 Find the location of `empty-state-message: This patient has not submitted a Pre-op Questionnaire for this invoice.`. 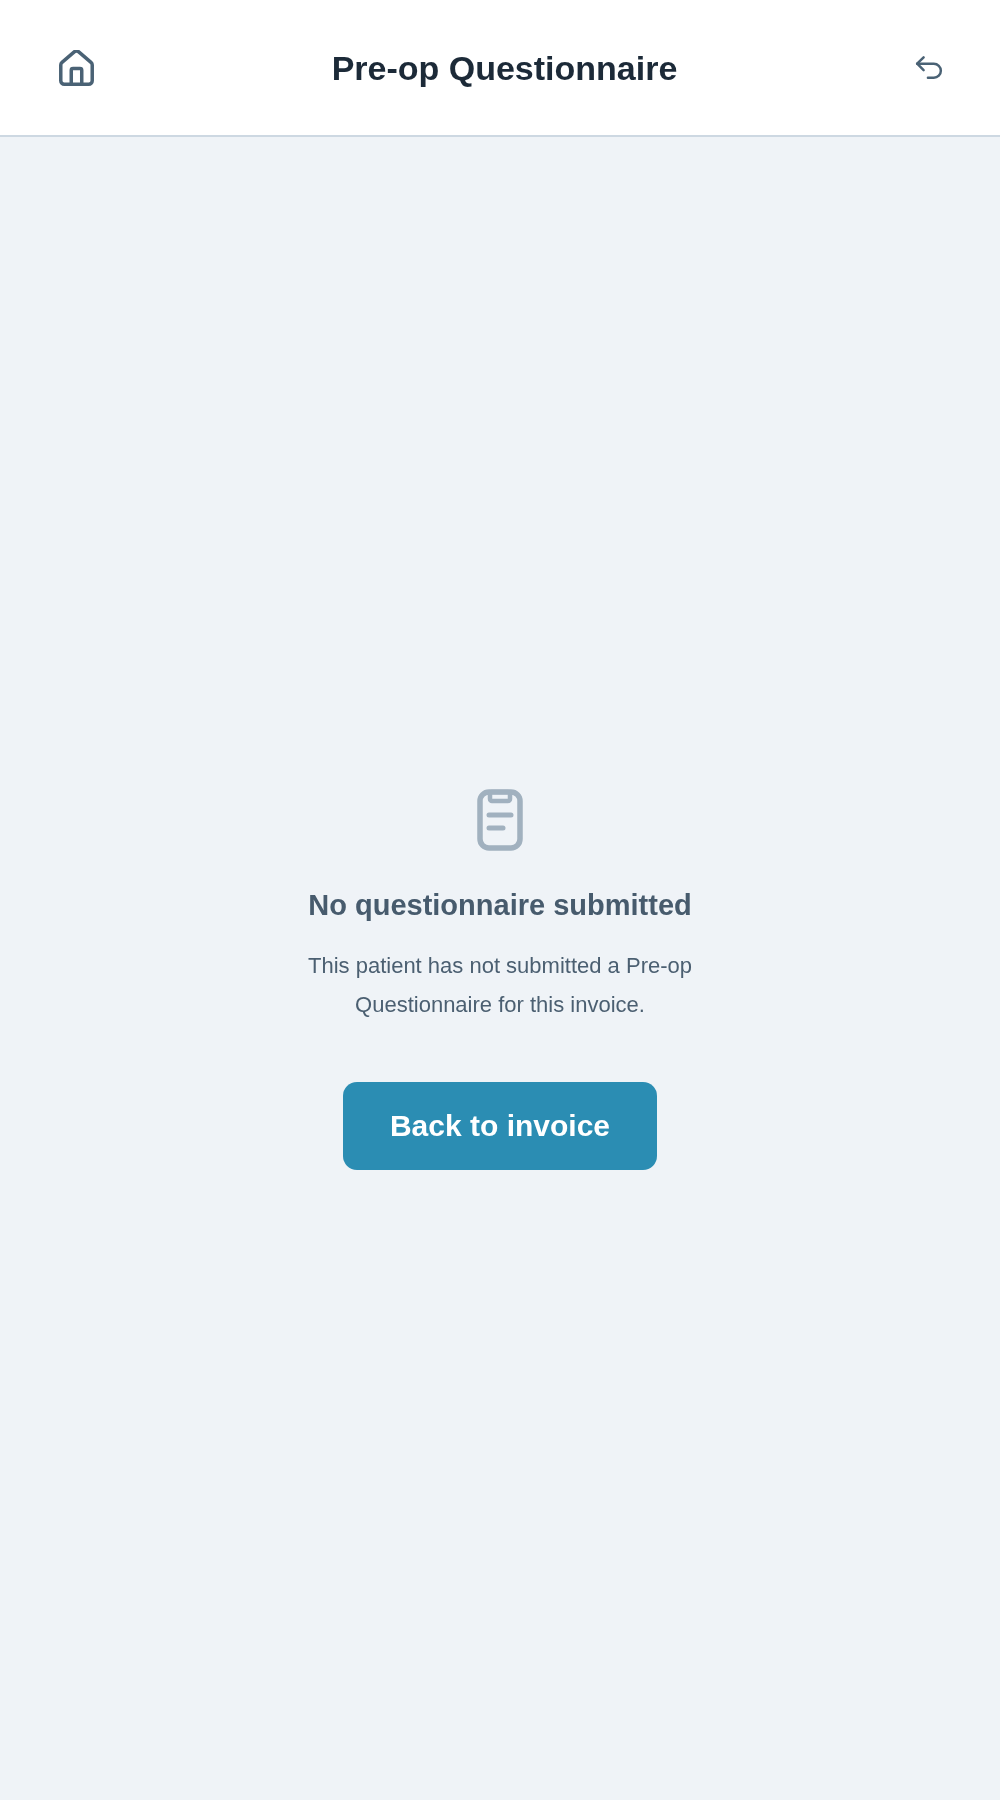

empty-state-message: This patient has not submitted a Pre-op Questionnaire for this invoice. is located at coordinates (500, 985).